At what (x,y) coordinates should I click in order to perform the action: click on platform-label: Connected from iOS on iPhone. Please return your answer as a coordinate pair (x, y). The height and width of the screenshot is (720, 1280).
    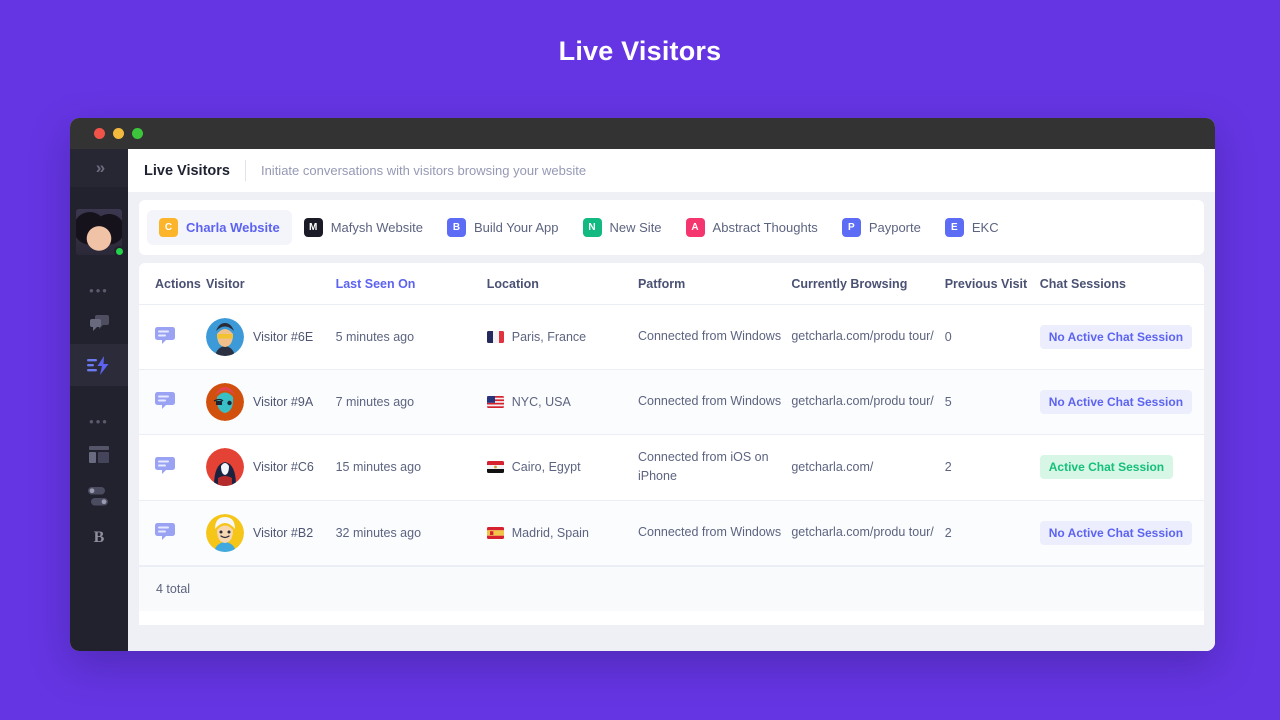
    Looking at the image, I should click on (703, 467).